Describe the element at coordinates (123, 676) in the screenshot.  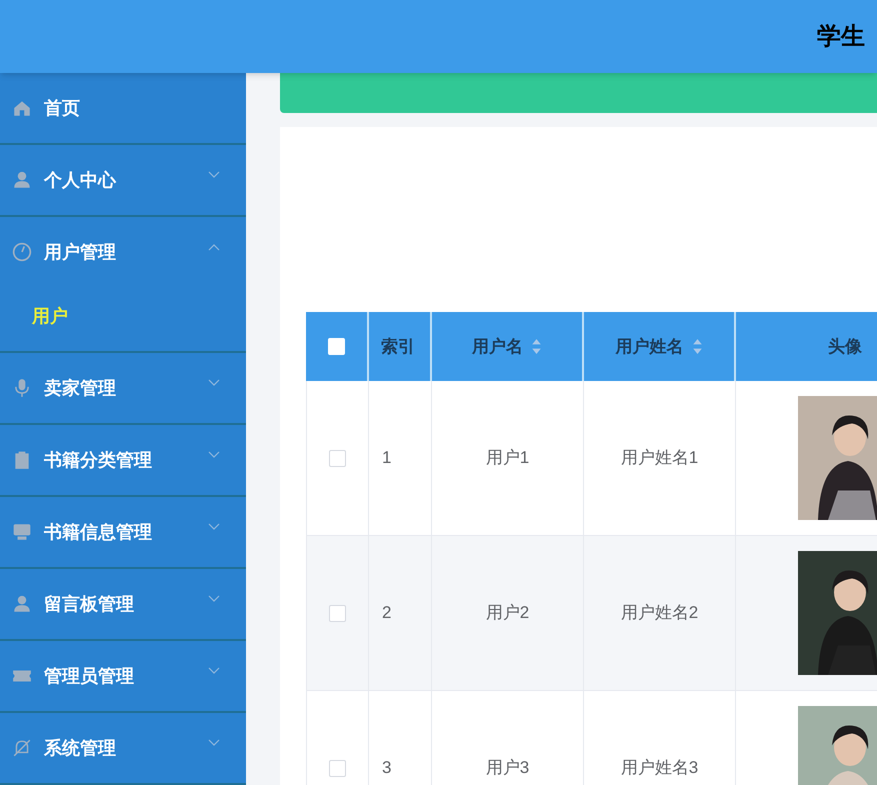
I see `sidebar-item: 管理员管理` at that location.